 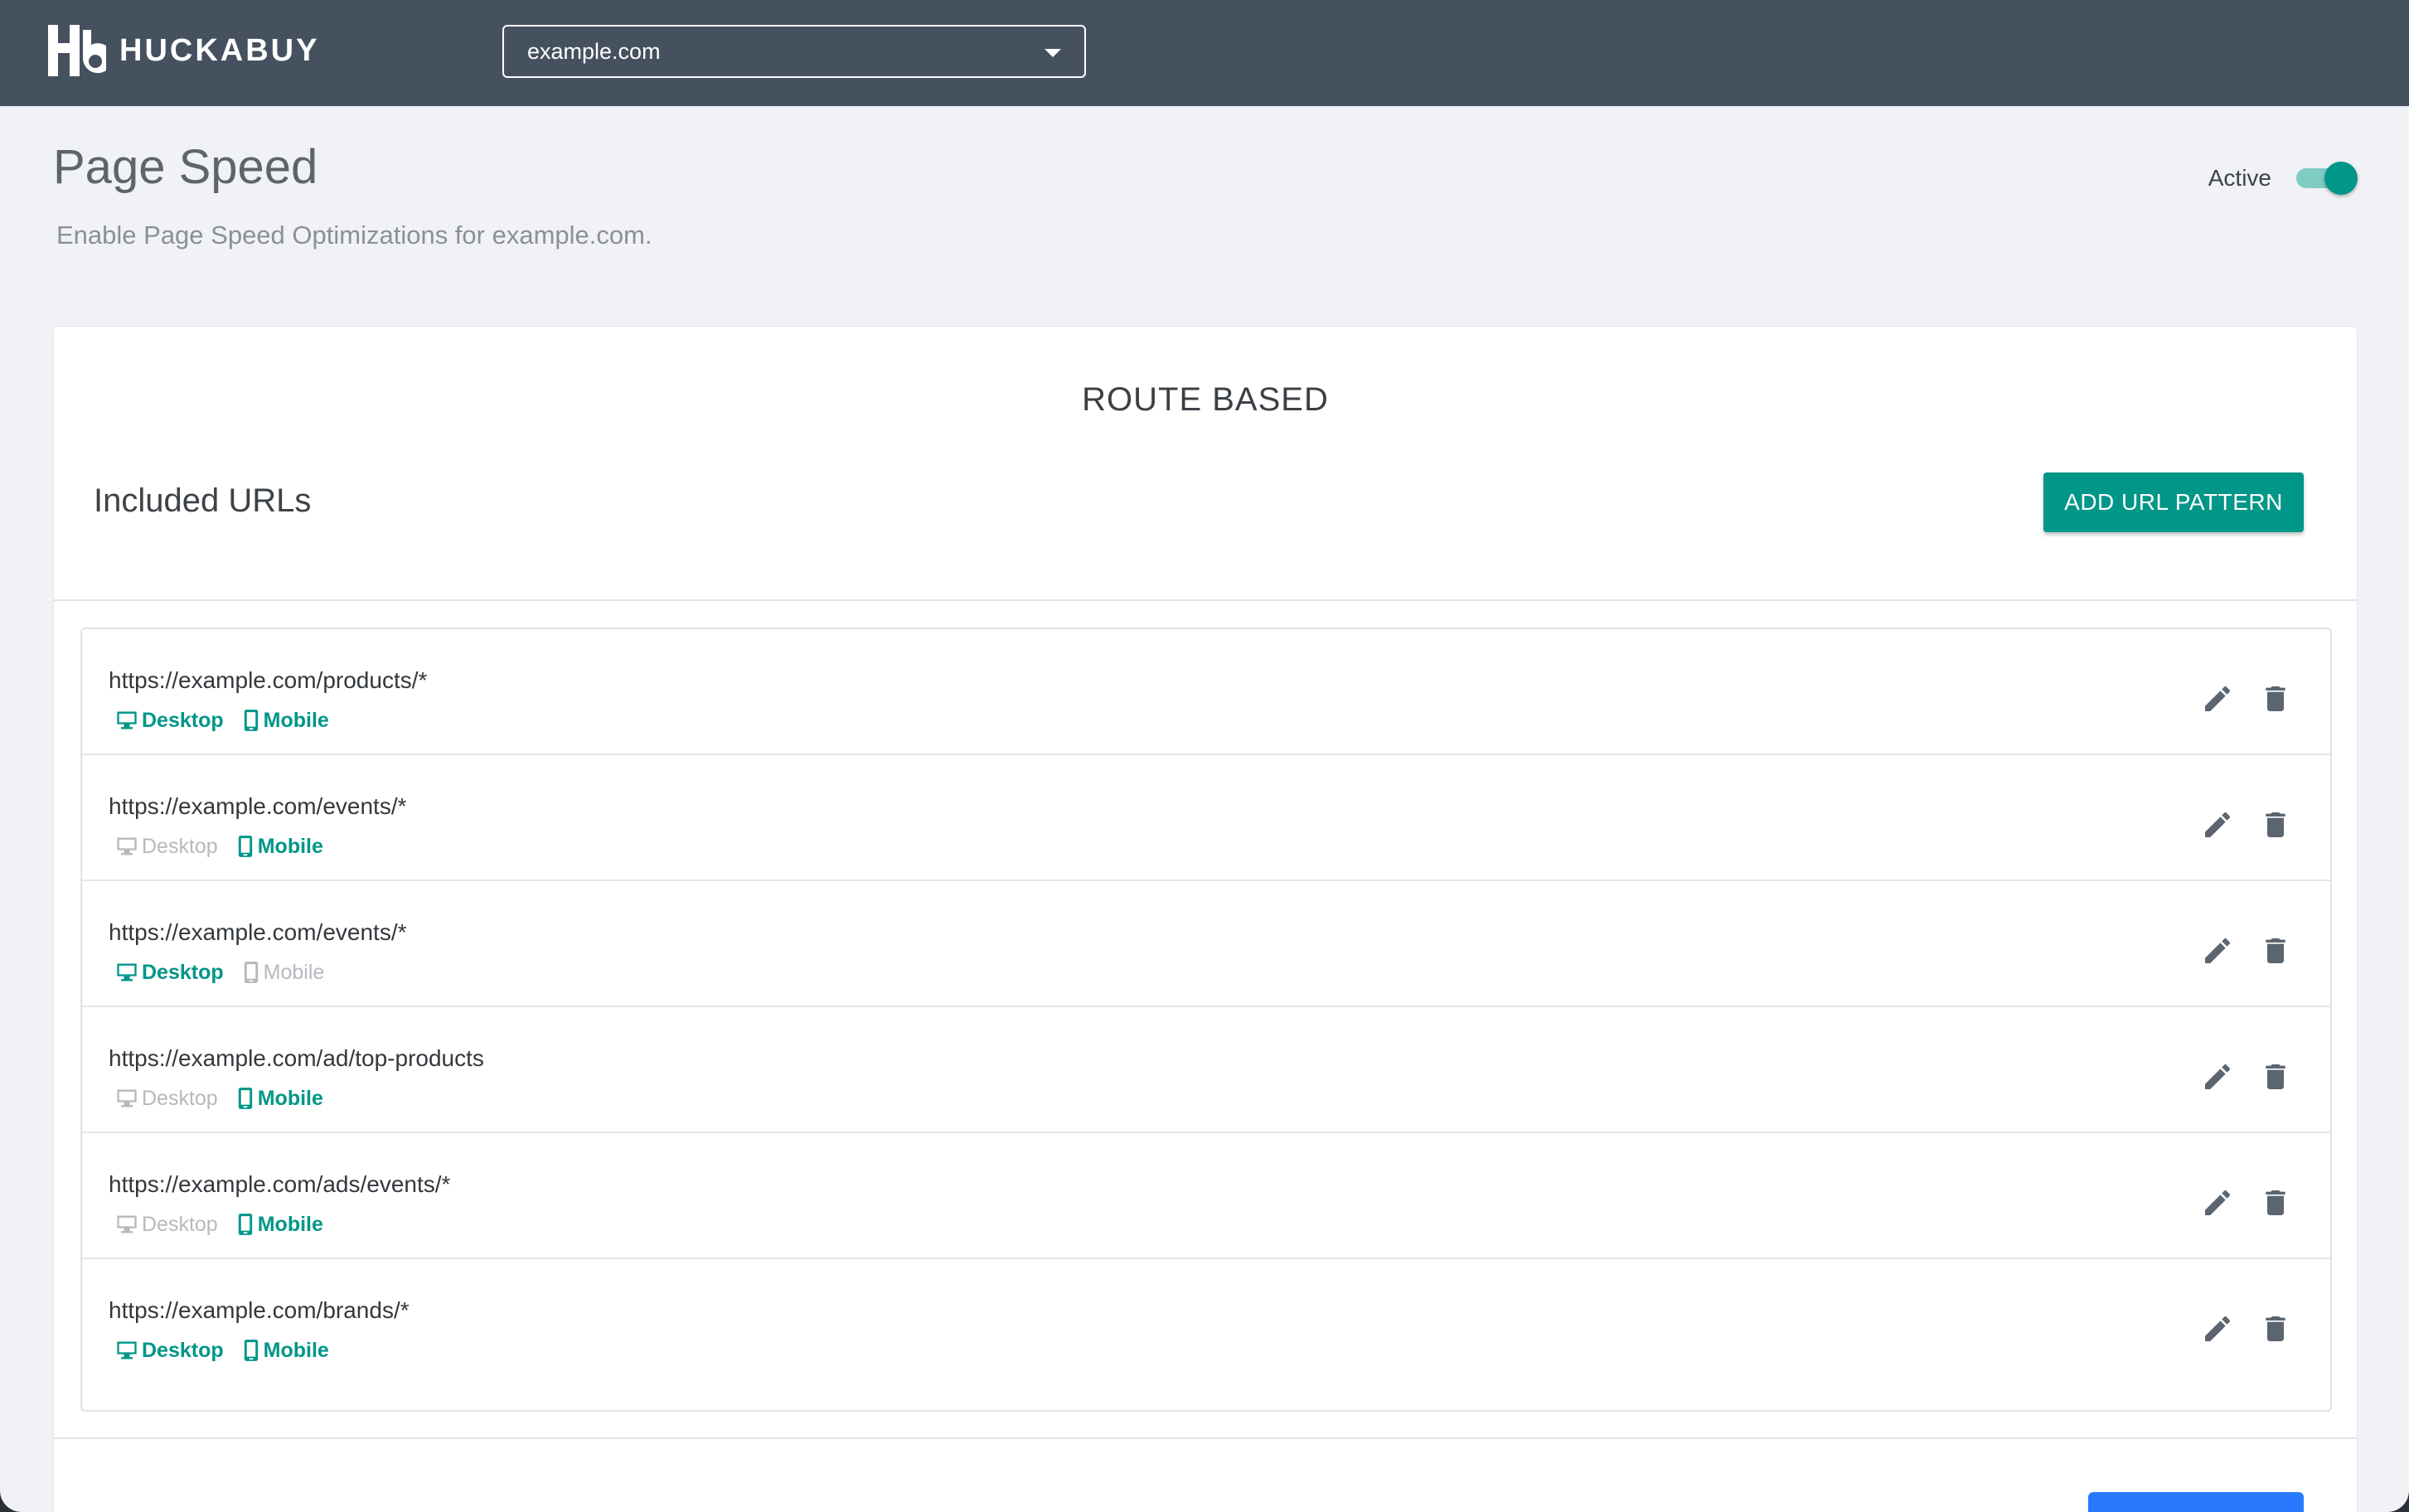 I want to click on brand-name: HUCKABUY, so click(x=219, y=50).